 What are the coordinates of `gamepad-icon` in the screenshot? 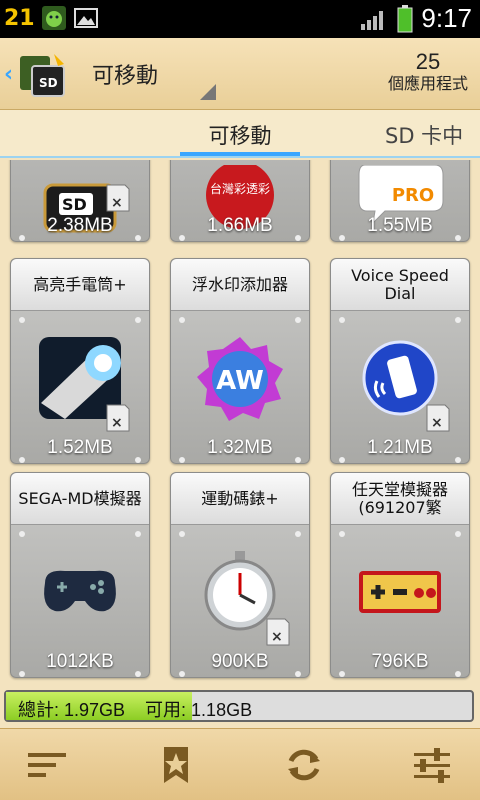 It's located at (80, 591).